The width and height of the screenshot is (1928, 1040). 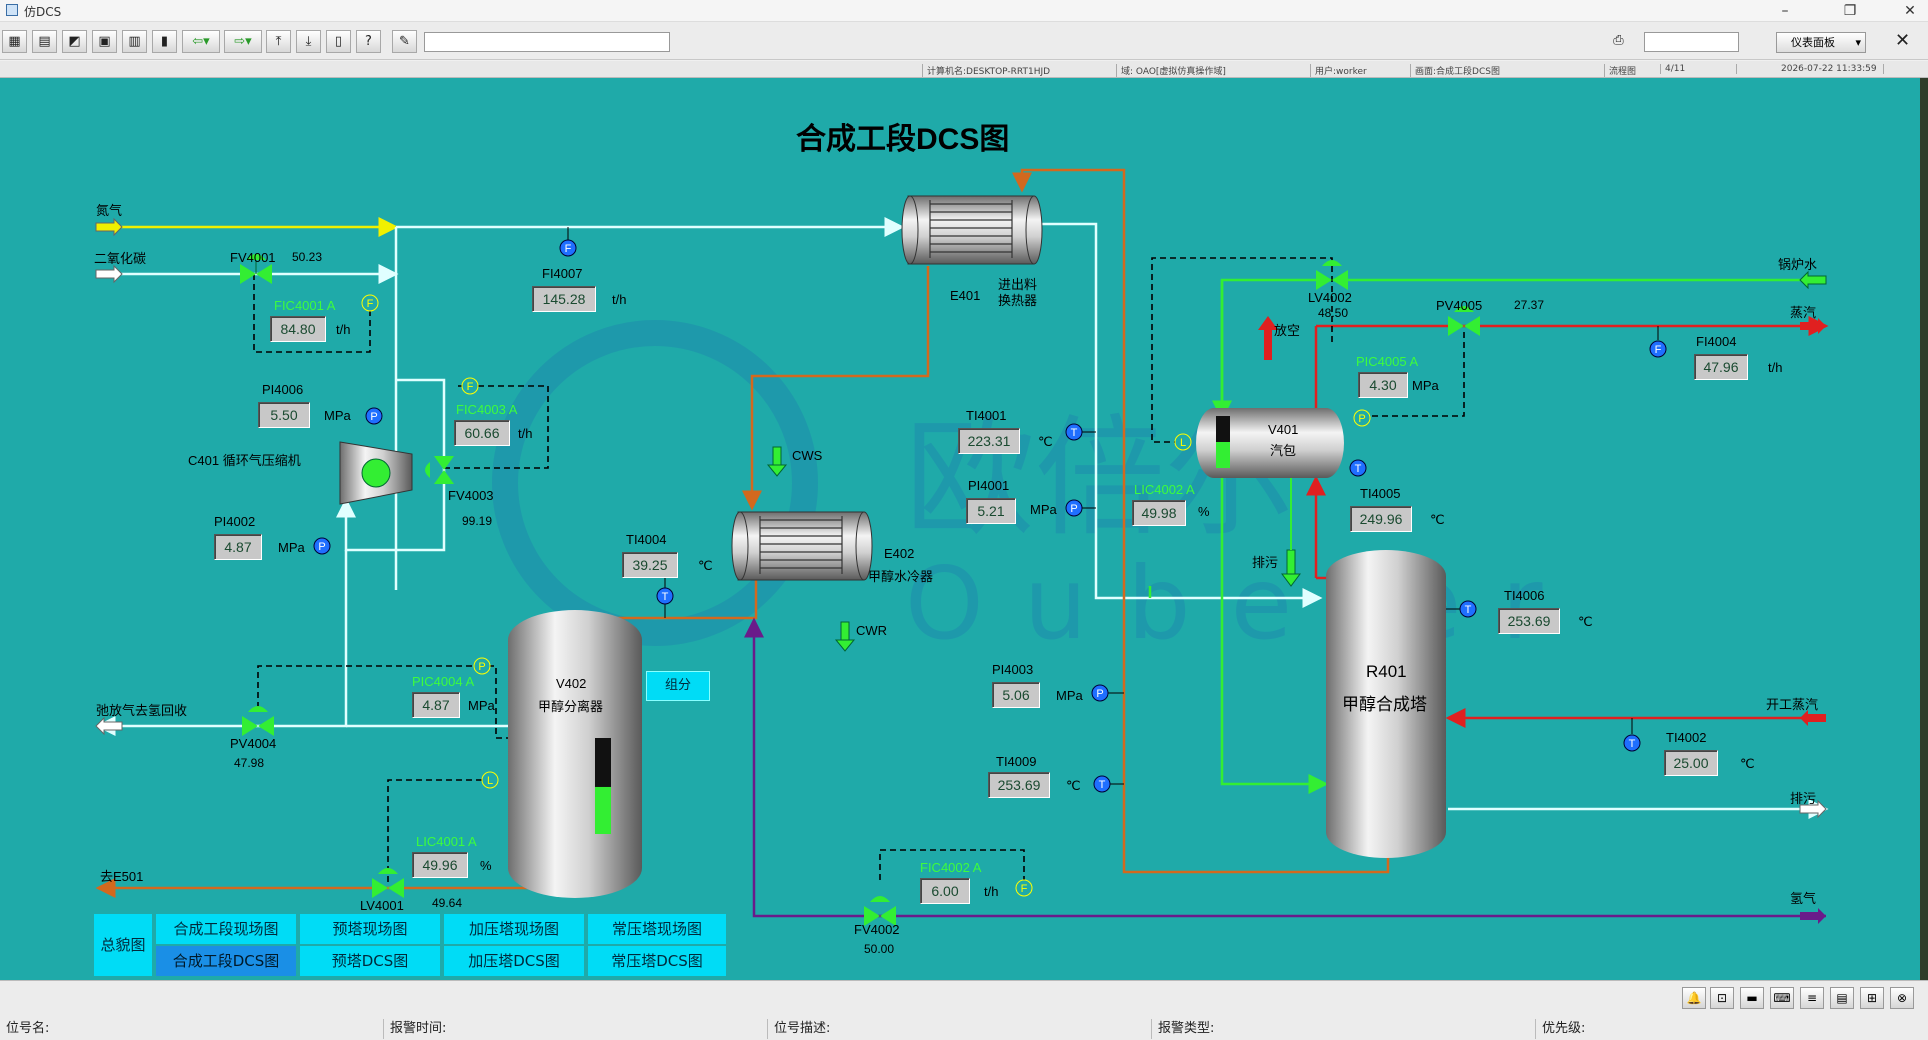 What do you see at coordinates (1244, 603) in the screenshot?
I see `watermark-en: Oubeier` at bounding box center [1244, 603].